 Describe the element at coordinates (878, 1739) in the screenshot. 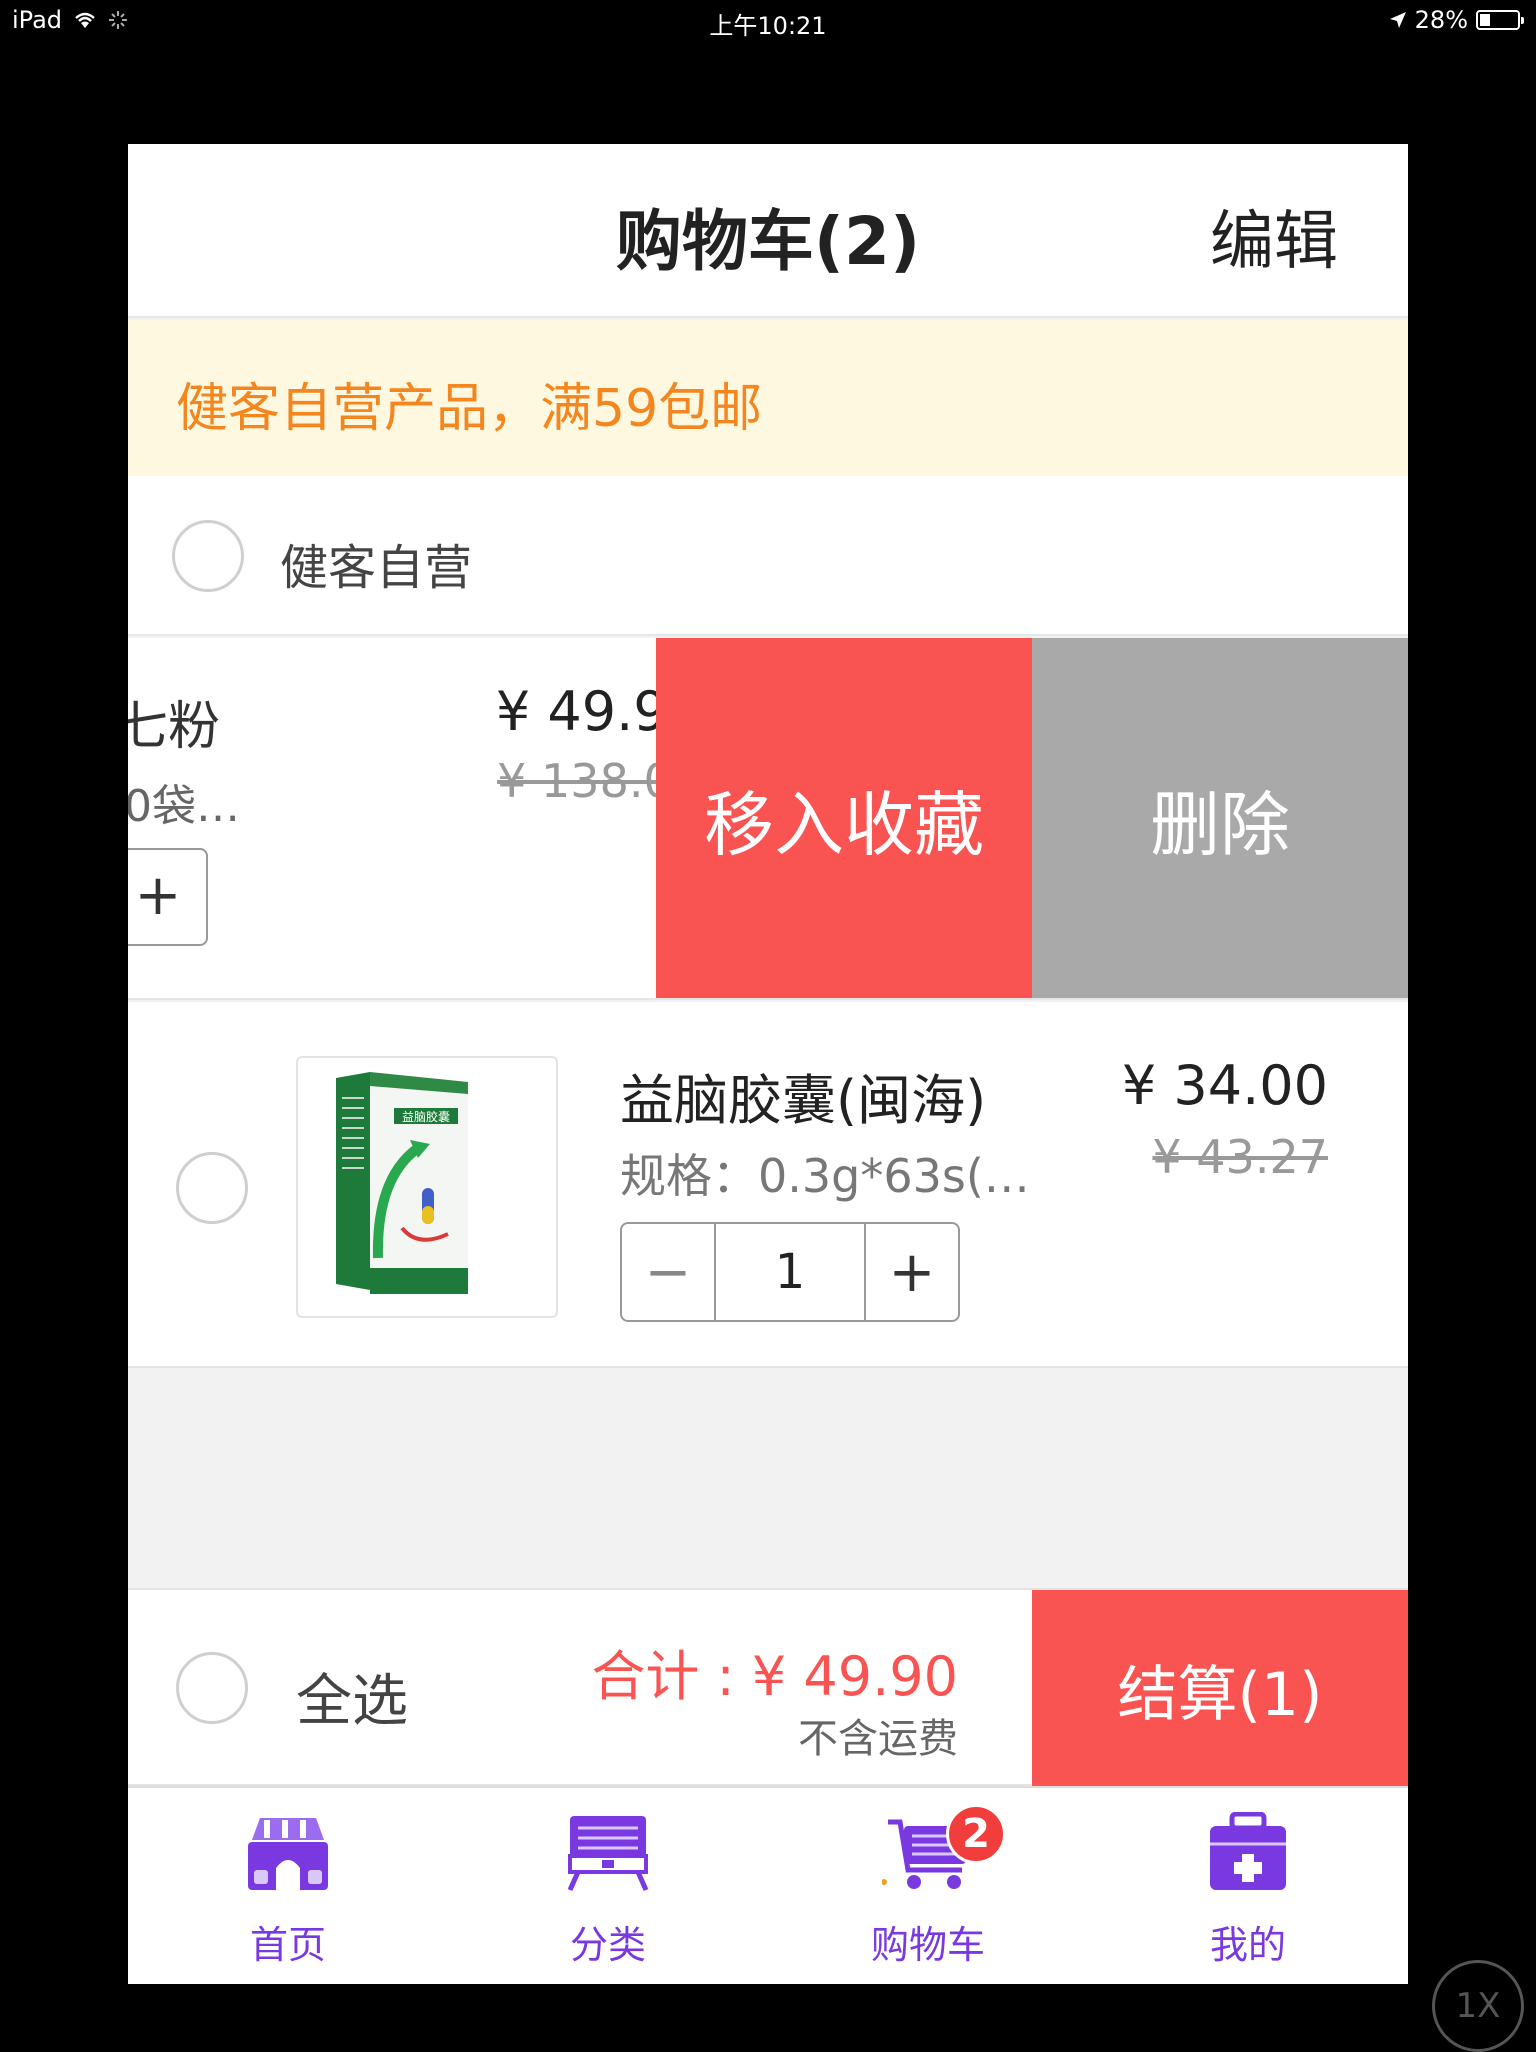

I see `shipping-note: 不含运费` at that location.